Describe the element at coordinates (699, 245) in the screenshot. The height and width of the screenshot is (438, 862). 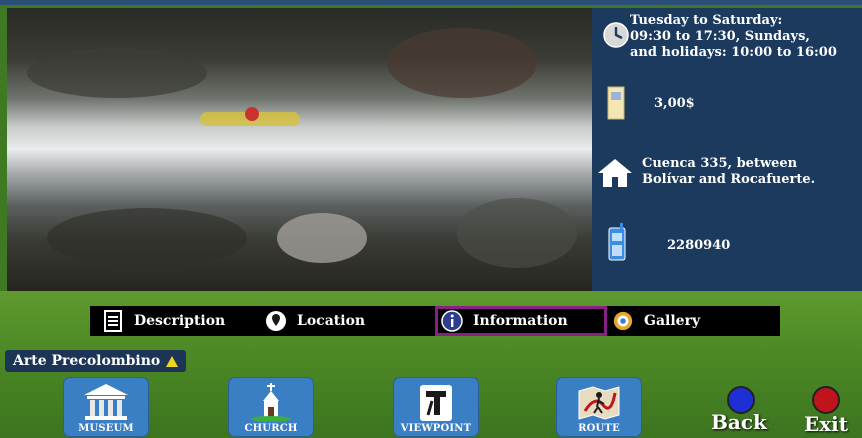
I see `phone-number: 2280940` at that location.